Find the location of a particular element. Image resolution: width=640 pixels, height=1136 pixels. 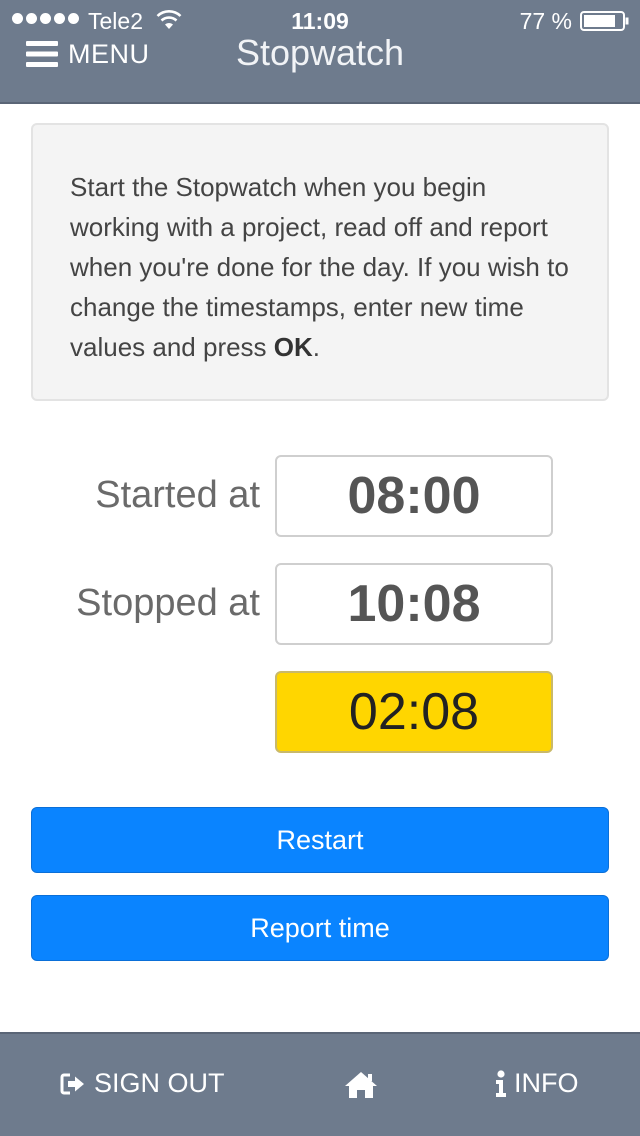

hamburger-icon is located at coordinates (42, 54).